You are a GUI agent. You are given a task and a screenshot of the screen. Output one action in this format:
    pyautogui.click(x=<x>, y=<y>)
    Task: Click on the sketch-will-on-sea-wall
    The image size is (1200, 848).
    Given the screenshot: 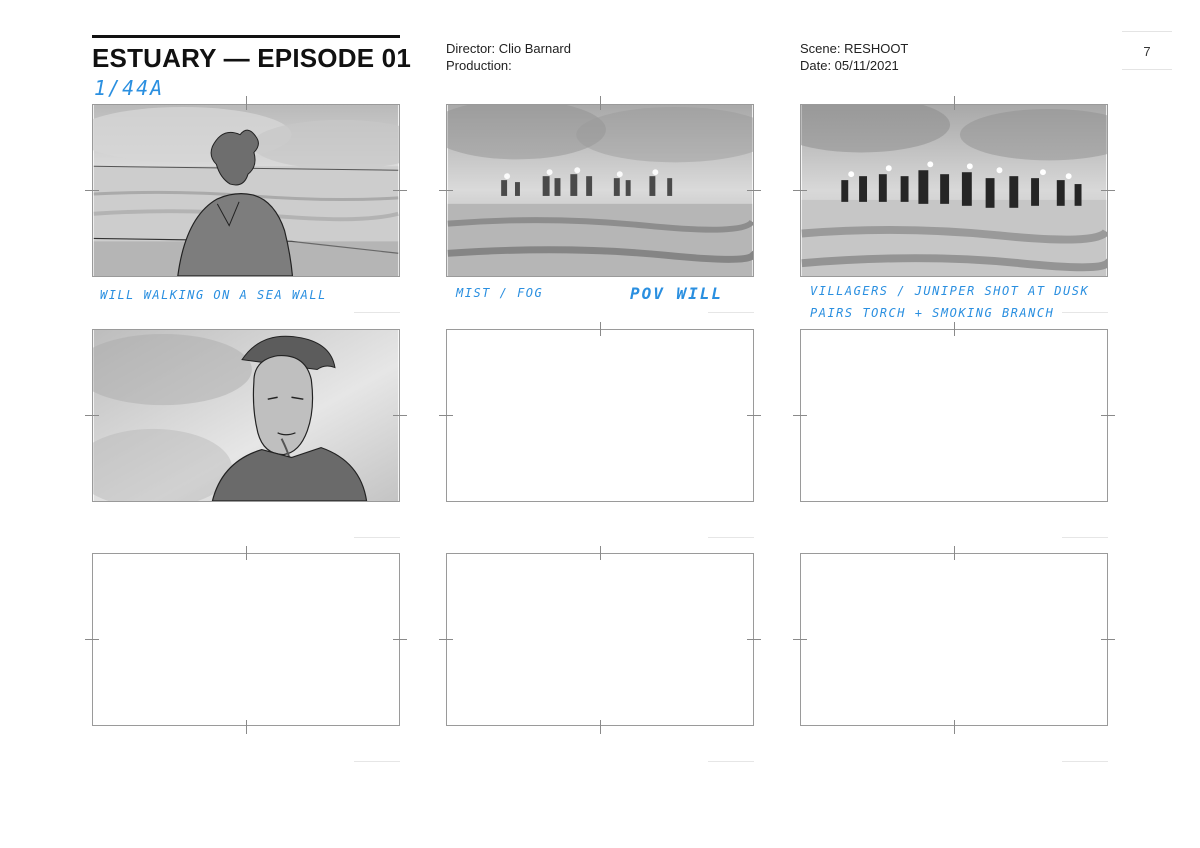 What is the action you would take?
    pyautogui.click(x=246, y=190)
    